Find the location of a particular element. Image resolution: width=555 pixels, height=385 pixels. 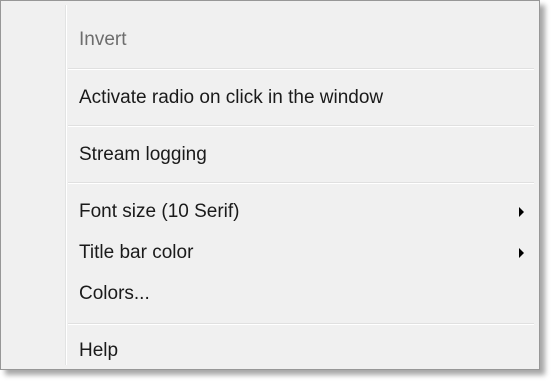

menu-icon-gutter-divider is located at coordinates (66, 185).